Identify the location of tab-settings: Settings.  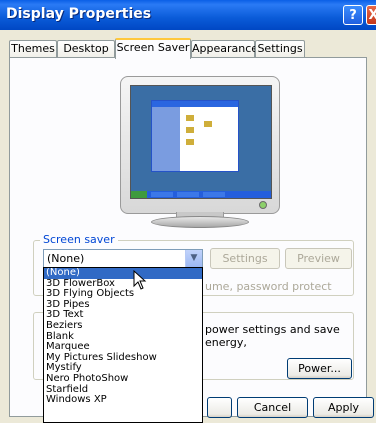
(280, 49).